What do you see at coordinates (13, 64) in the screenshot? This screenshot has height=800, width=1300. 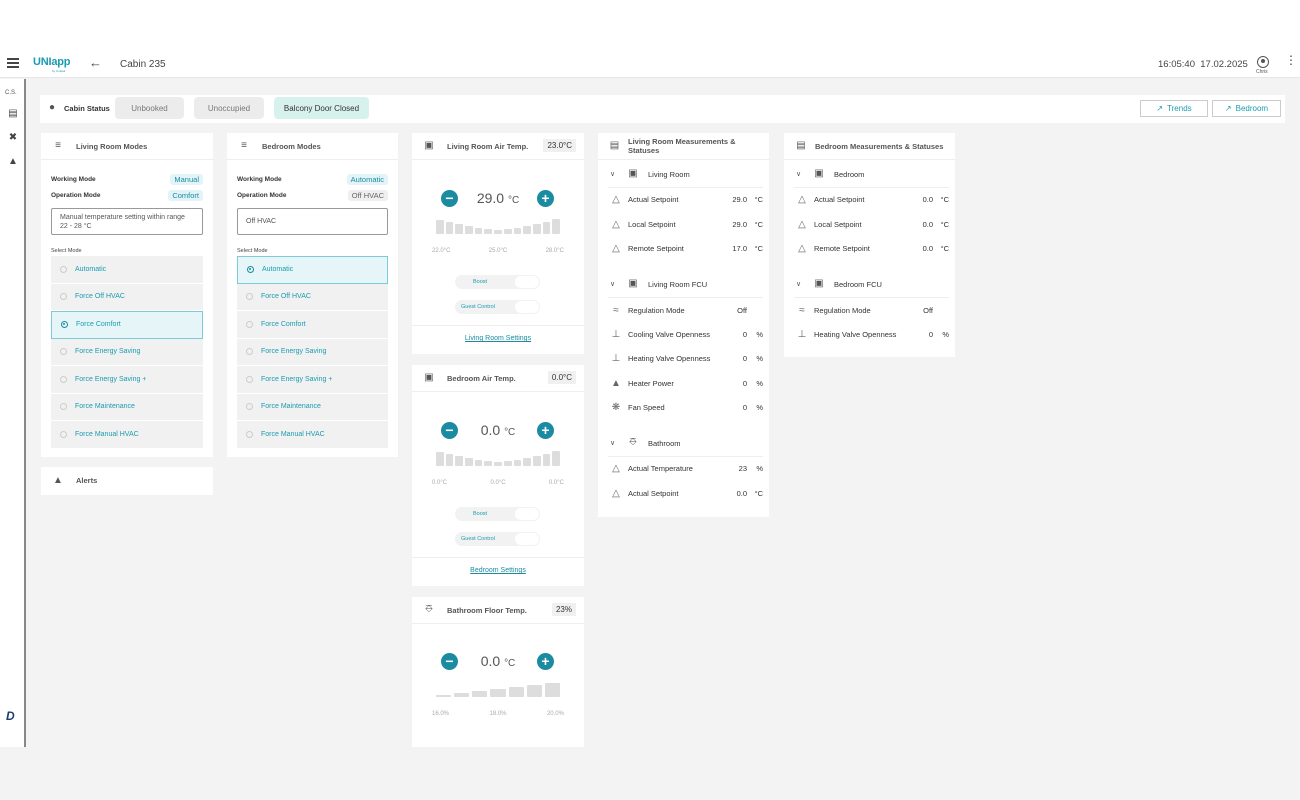 I see `hamburger-menu-icon` at bounding box center [13, 64].